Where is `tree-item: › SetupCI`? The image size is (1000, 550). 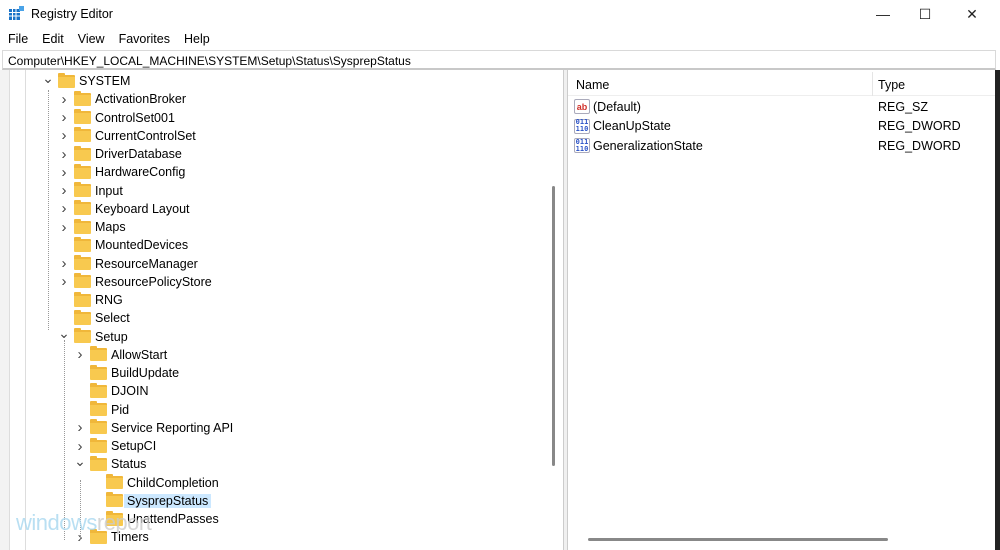
tree-item: › SetupCI is located at coordinates (115, 446).